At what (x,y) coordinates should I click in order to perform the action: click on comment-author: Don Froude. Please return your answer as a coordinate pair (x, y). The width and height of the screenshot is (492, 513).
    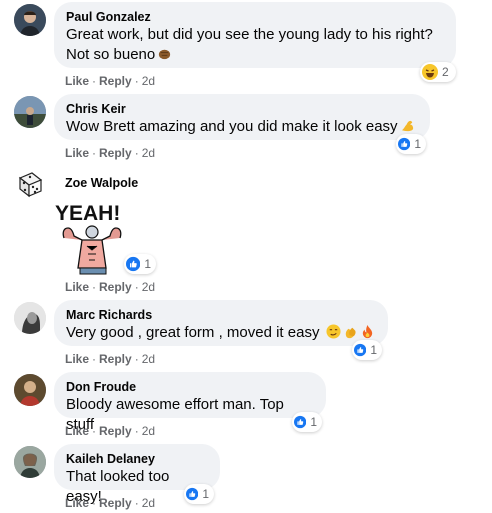
    Looking at the image, I should click on (190, 387).